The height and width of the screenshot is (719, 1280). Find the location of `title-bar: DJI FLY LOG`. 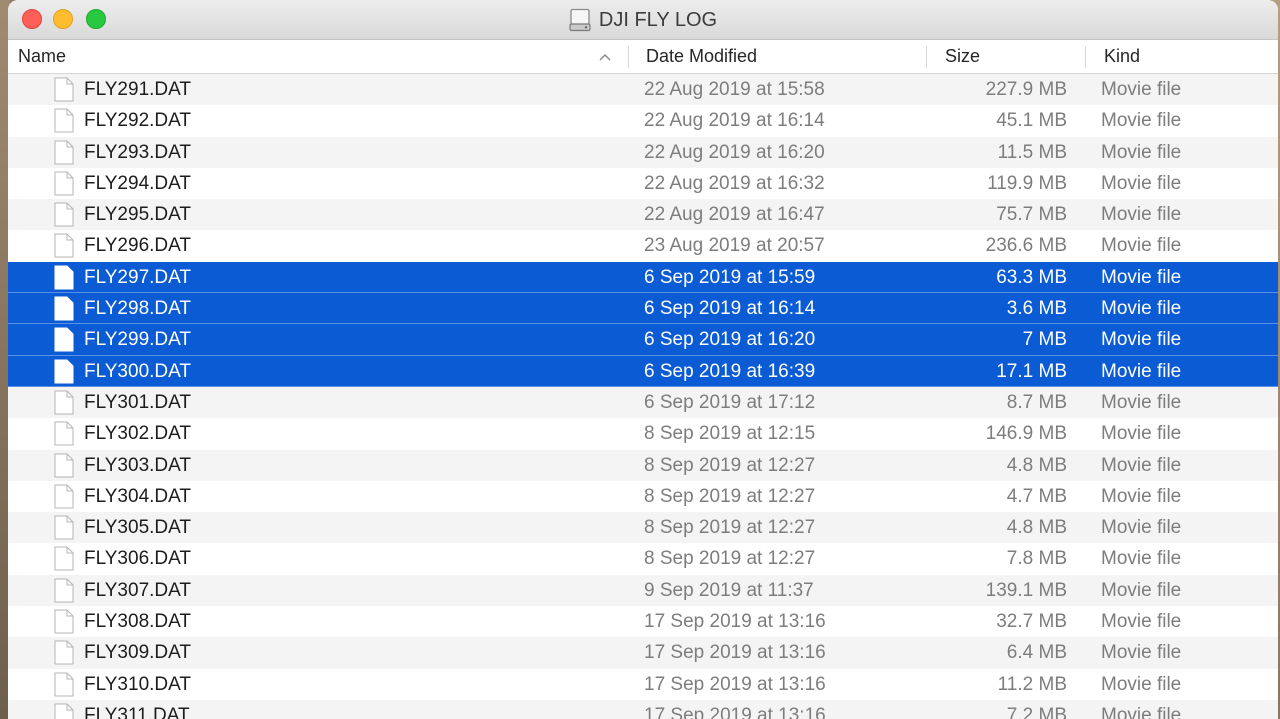

title-bar: DJI FLY LOG is located at coordinates (643, 20).